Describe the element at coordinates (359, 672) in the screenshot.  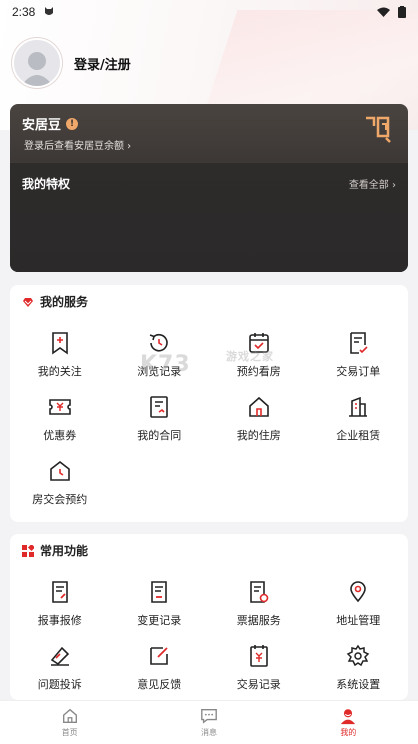
I see `function-item: 系统设置` at that location.